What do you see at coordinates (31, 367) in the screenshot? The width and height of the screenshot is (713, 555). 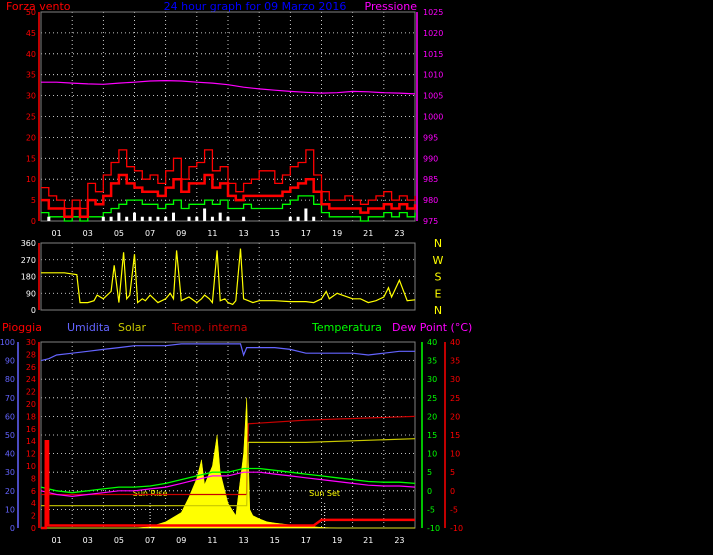 I see `rain-tick-label: 26` at bounding box center [31, 367].